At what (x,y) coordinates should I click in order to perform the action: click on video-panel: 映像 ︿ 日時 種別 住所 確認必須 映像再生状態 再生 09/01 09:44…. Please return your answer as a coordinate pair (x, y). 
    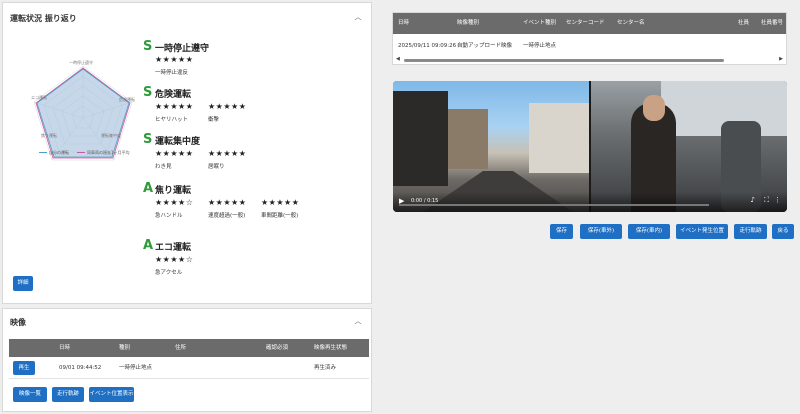
    Looking at the image, I should click on (187, 360).